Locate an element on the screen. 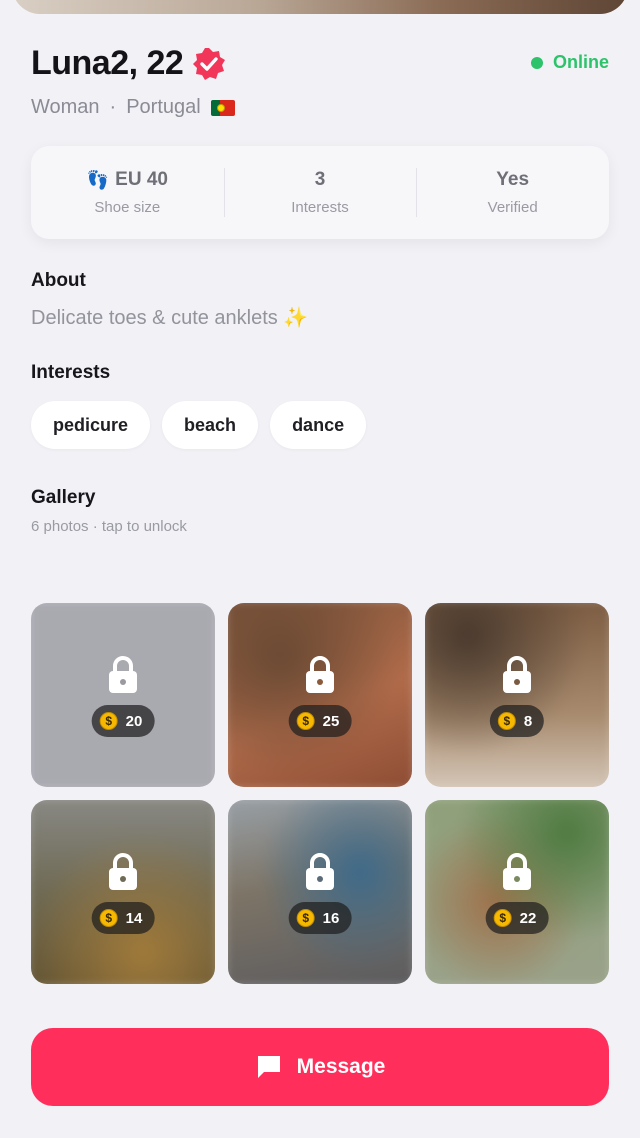  locked-photo-3: $8 is located at coordinates (517, 695).